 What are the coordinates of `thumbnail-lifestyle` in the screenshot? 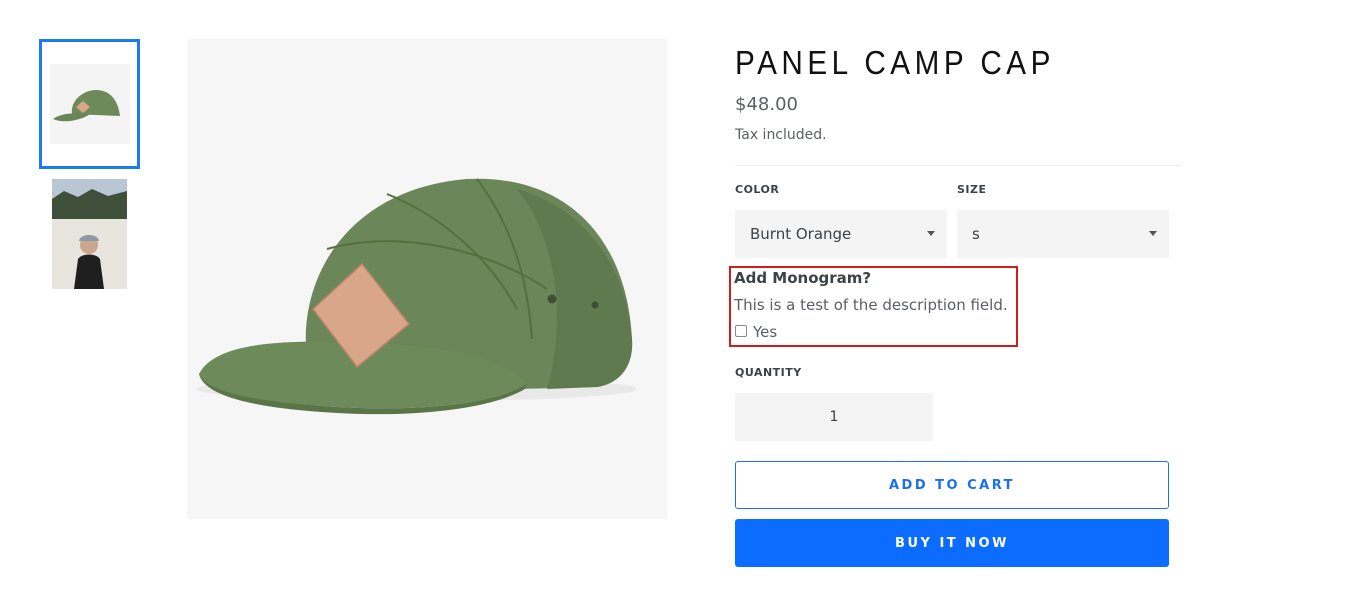 It's located at (89, 234).